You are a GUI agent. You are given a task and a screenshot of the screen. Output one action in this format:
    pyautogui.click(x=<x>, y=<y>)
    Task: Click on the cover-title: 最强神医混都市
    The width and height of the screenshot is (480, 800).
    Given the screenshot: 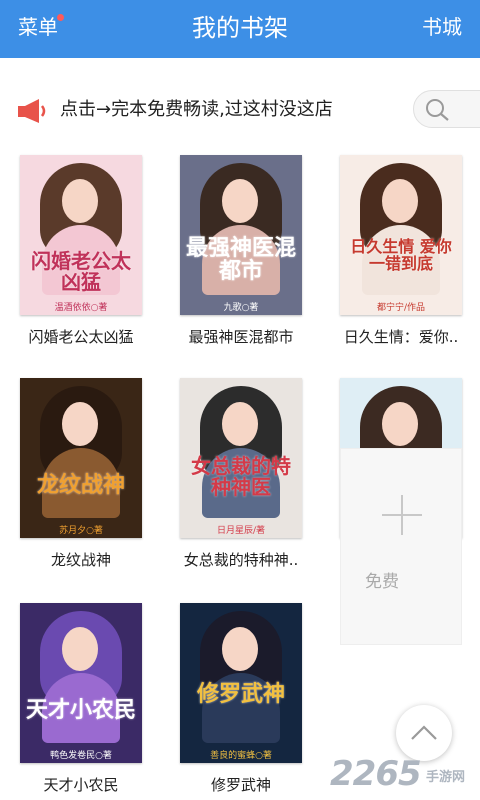 What is the action you would take?
    pyautogui.click(x=240, y=260)
    